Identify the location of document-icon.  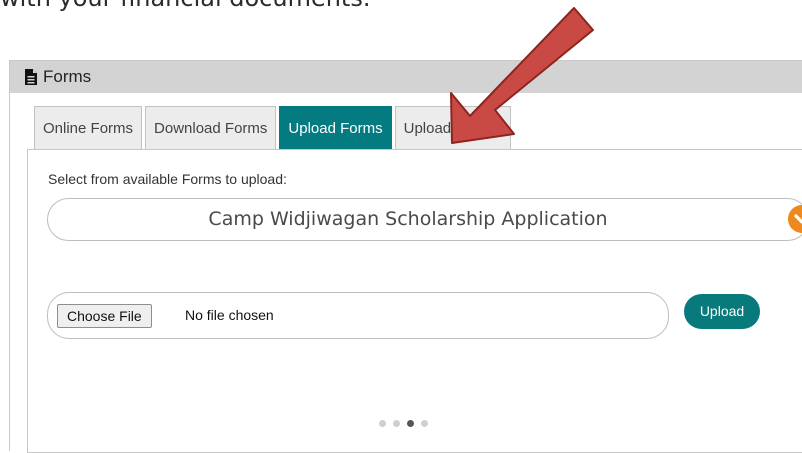
(31, 77).